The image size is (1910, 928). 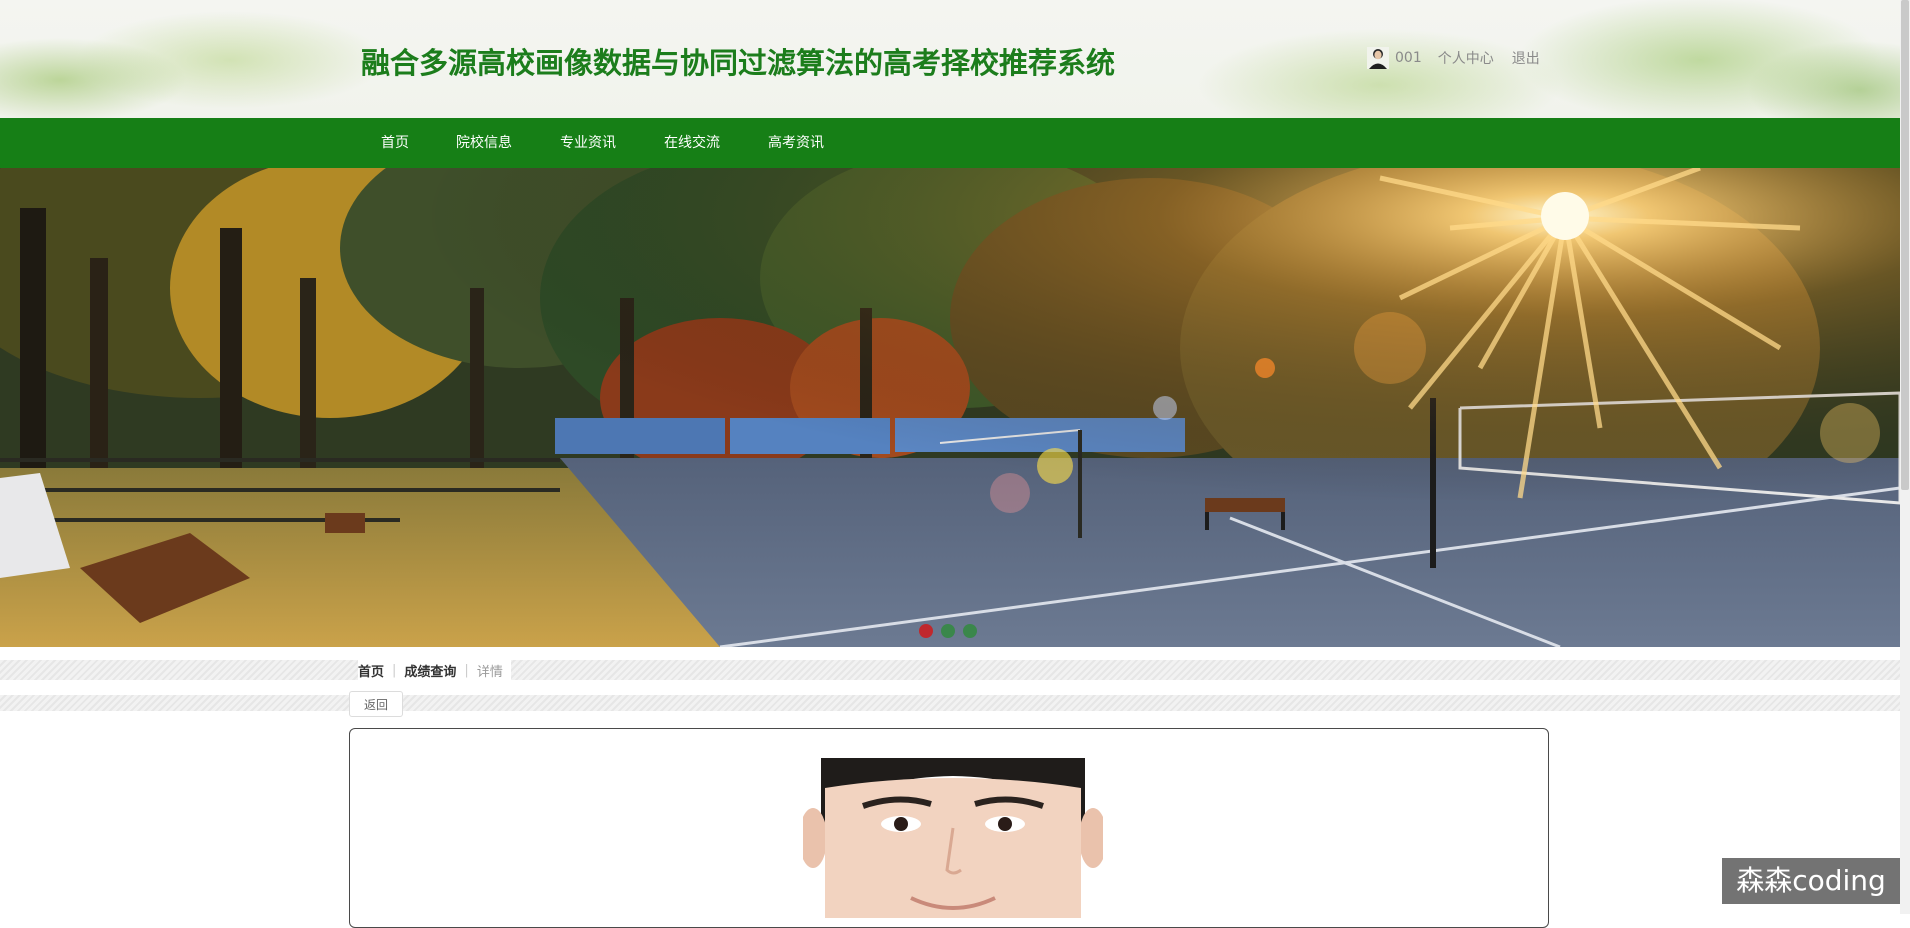 I want to click on scrollbar-thumb, so click(x=1905, y=245).